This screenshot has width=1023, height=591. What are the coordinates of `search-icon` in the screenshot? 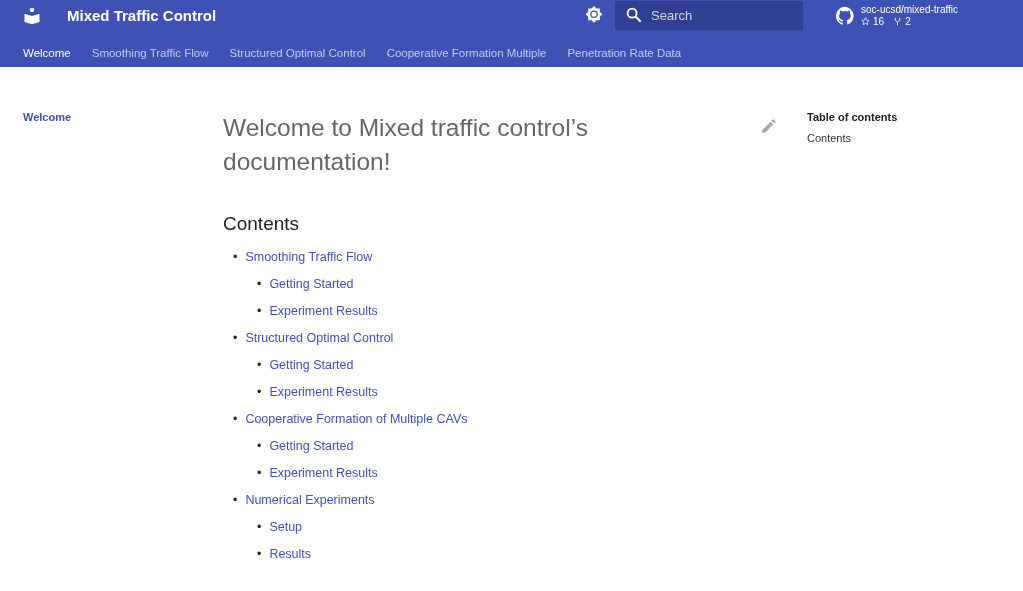 It's located at (634, 15).